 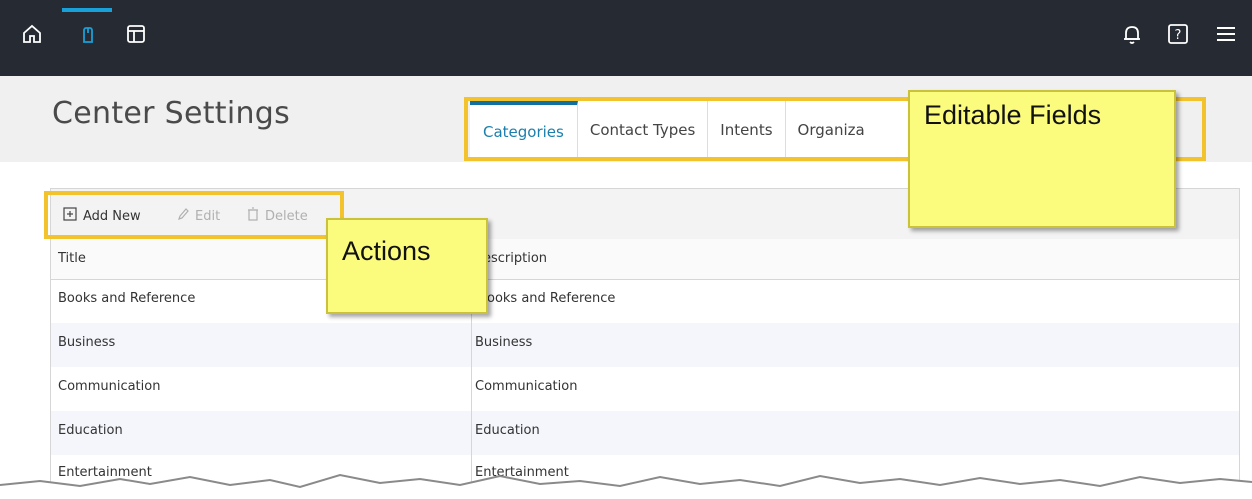 I want to click on page-title: Center Settings, so click(x=171, y=113).